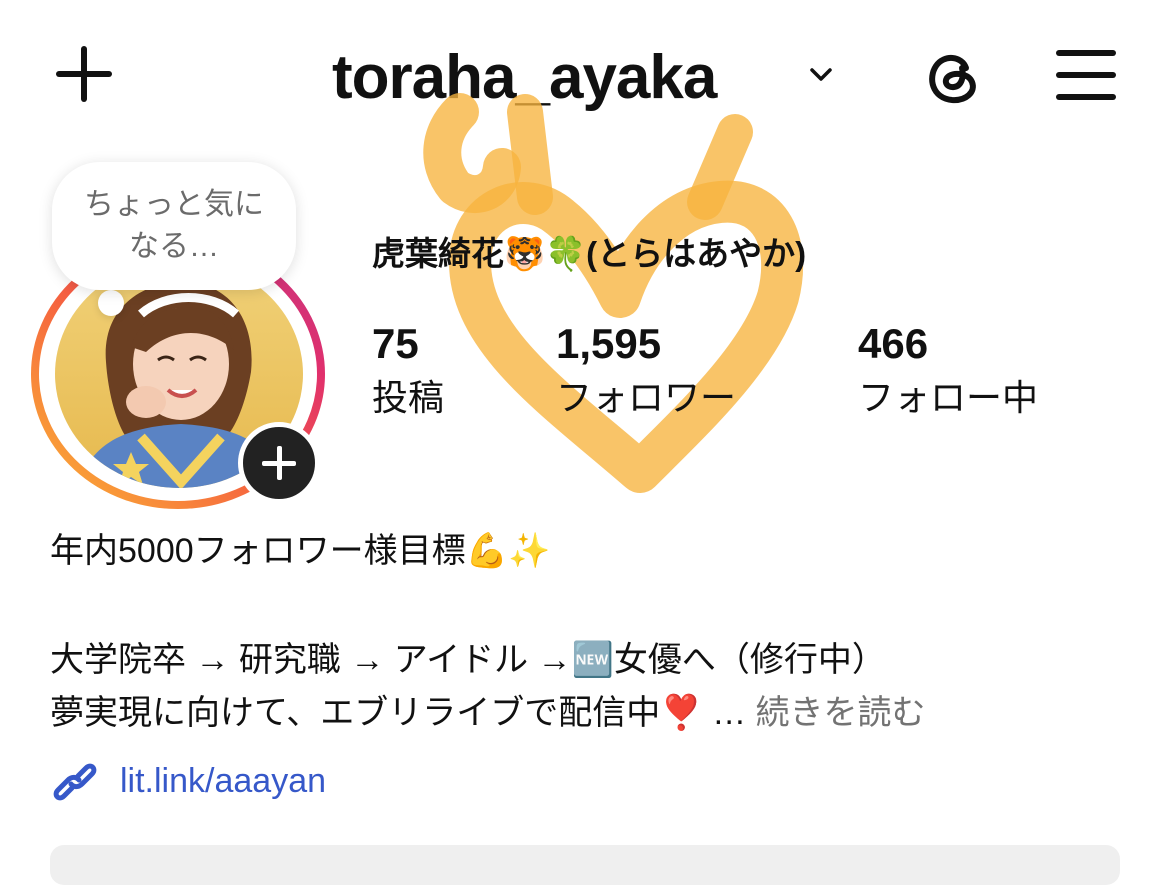 The image size is (1170, 885). Describe the element at coordinates (223, 781) in the screenshot. I see `profile-link: lit.link/aaayan` at that location.